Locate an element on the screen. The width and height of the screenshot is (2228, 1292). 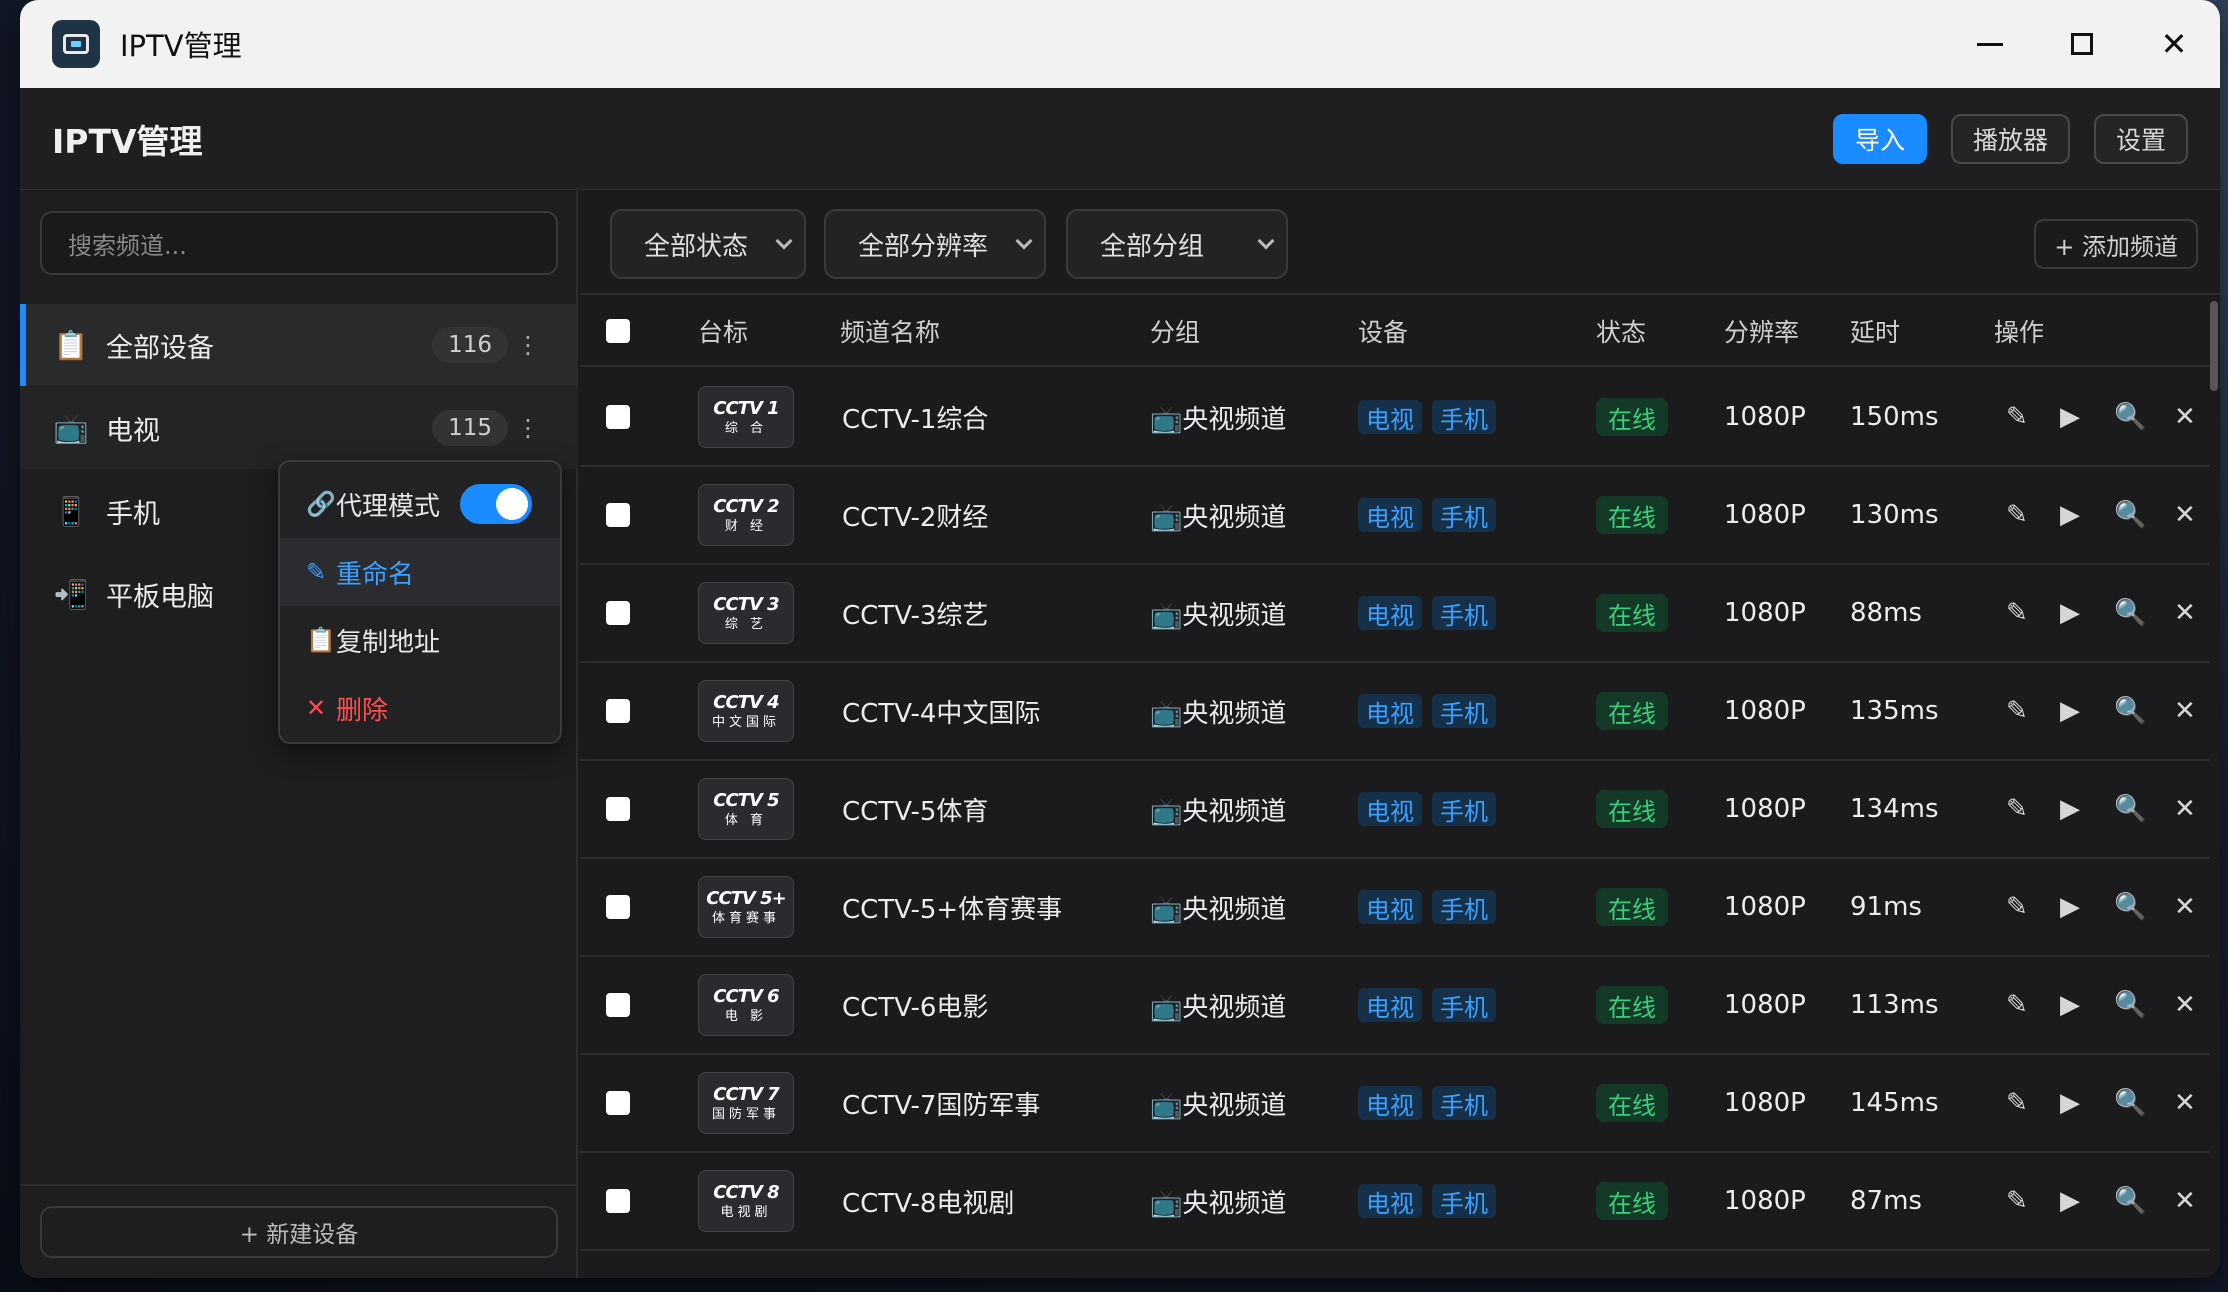
device-context-menu: 🔗 代理模式 ✎ 重命名 📋 复制地址 ✕ 删除 is located at coordinates (420, 602).